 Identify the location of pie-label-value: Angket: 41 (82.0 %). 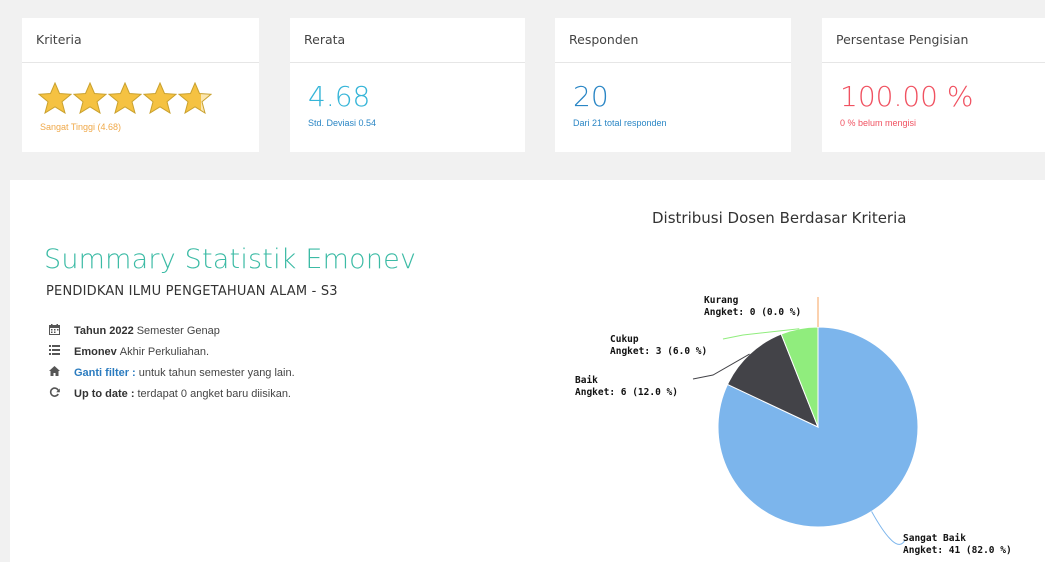
(957, 550).